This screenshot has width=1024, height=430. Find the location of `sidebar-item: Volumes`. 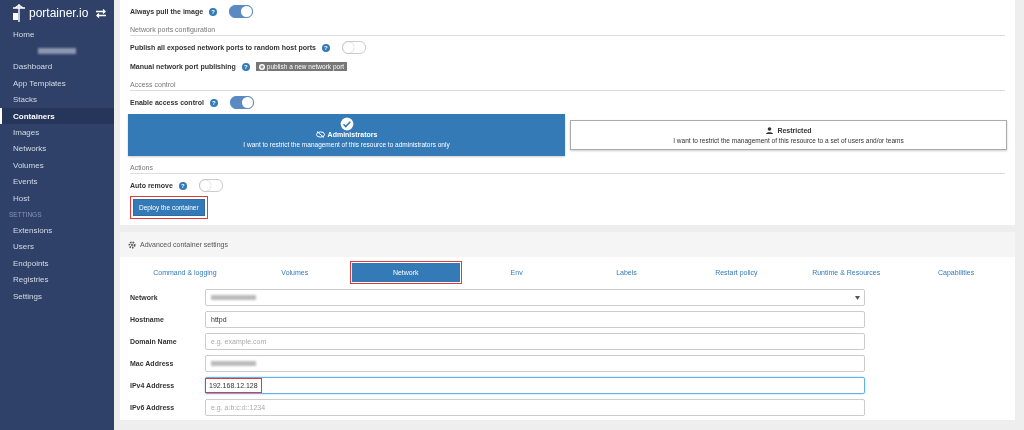

sidebar-item: Volumes is located at coordinates (57, 165).